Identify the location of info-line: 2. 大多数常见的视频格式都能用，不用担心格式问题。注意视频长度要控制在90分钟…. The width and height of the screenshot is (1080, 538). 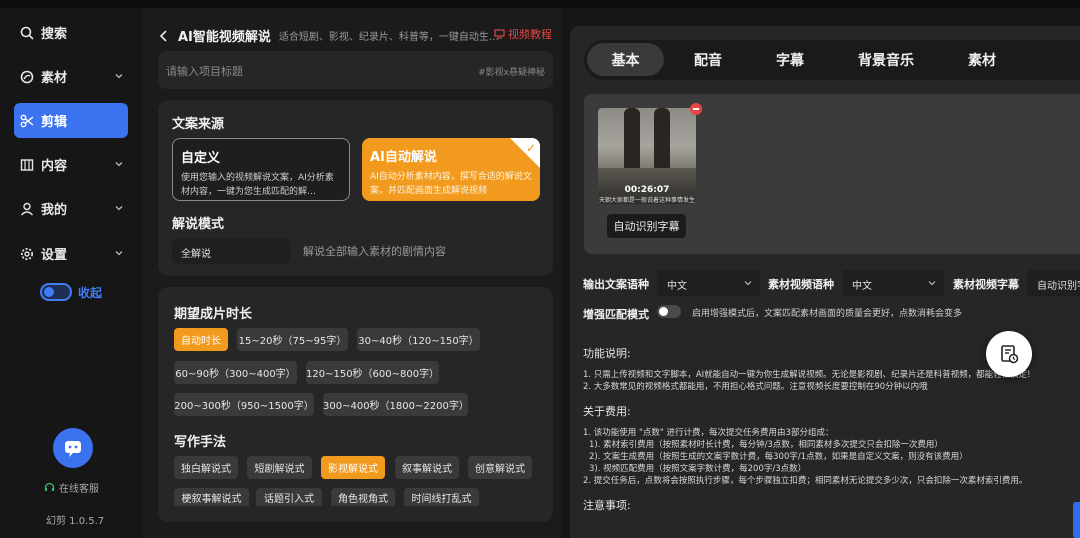
(755, 387).